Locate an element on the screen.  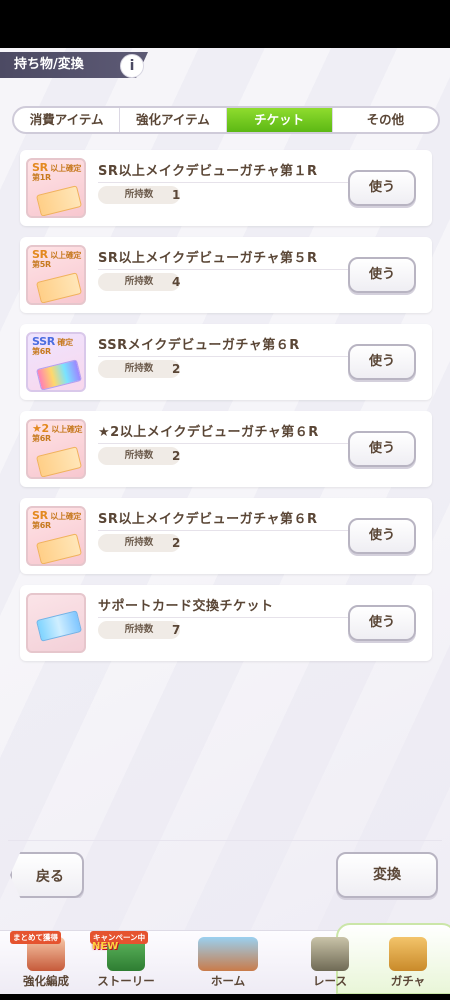
new-badge: NEW is located at coordinates (105, 946).